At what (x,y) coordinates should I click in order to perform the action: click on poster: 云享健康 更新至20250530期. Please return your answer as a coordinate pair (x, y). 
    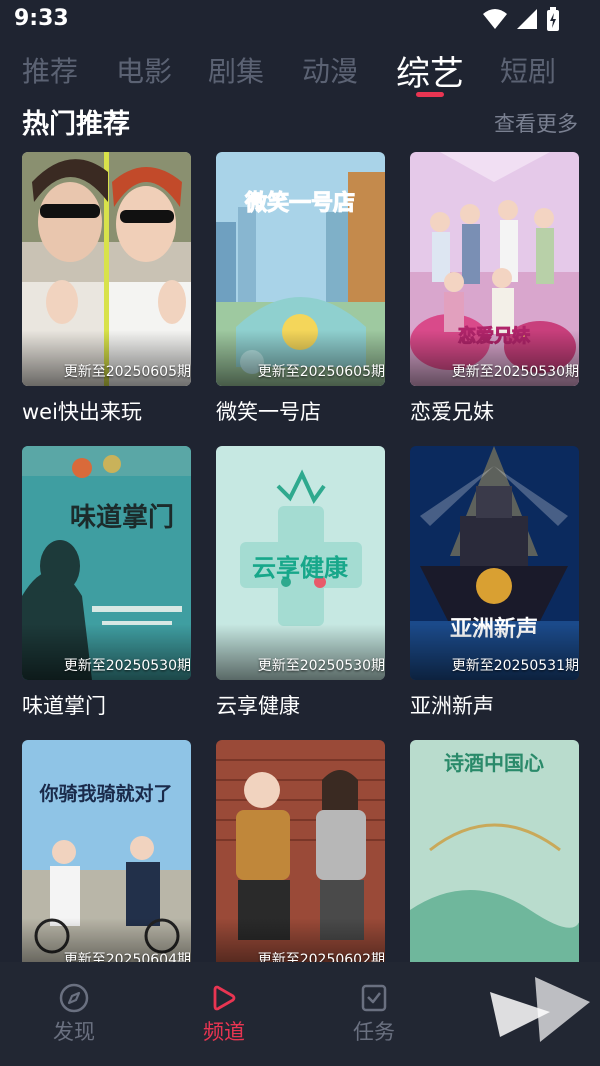
    Looking at the image, I should click on (300, 563).